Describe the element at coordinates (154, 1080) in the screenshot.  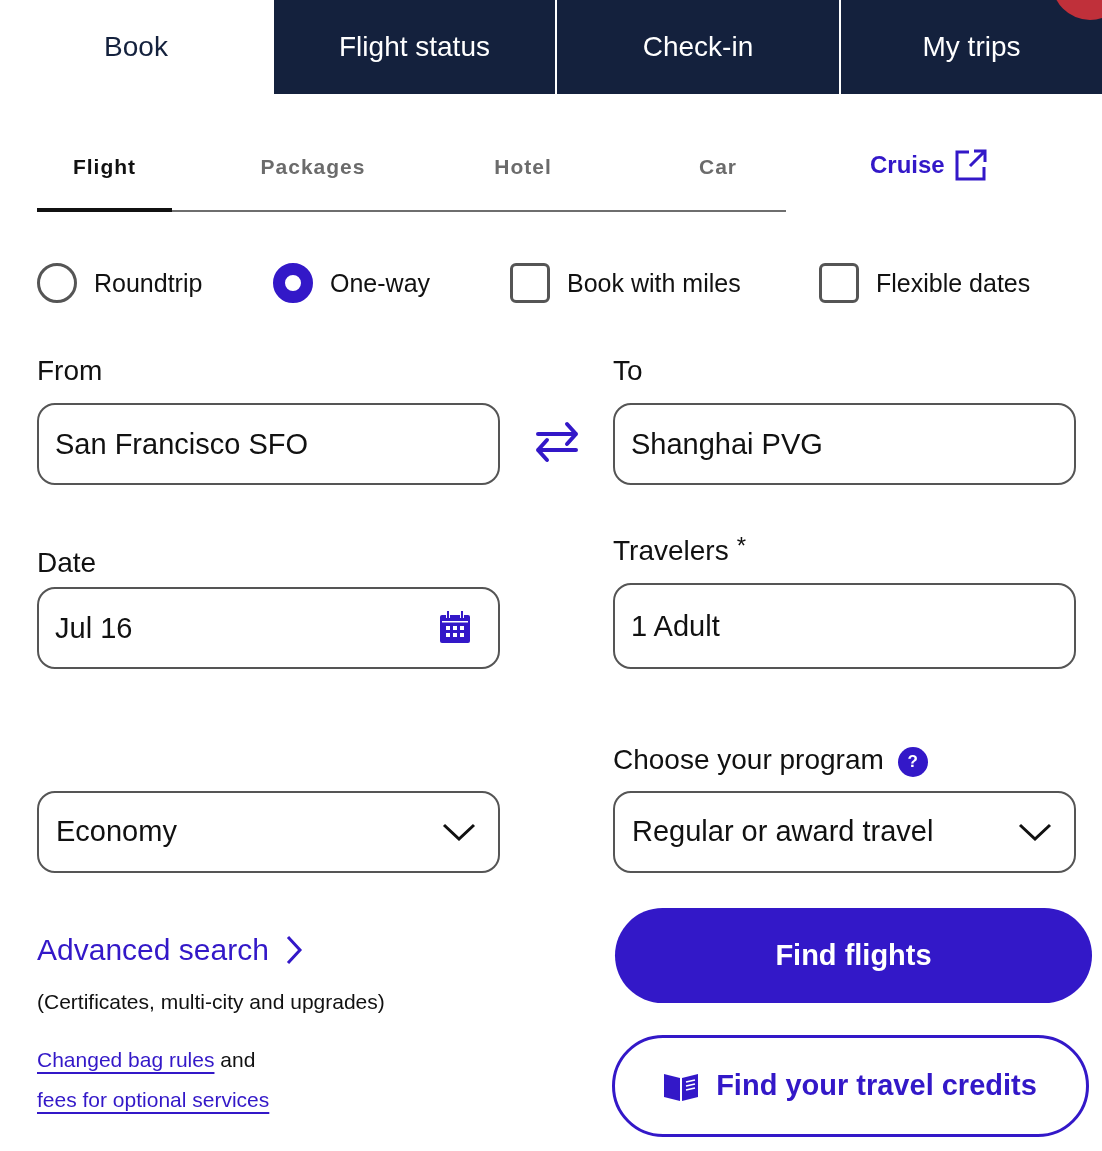
I see `bag-fees-notice: Changed bag rules and fees for optional services` at that location.